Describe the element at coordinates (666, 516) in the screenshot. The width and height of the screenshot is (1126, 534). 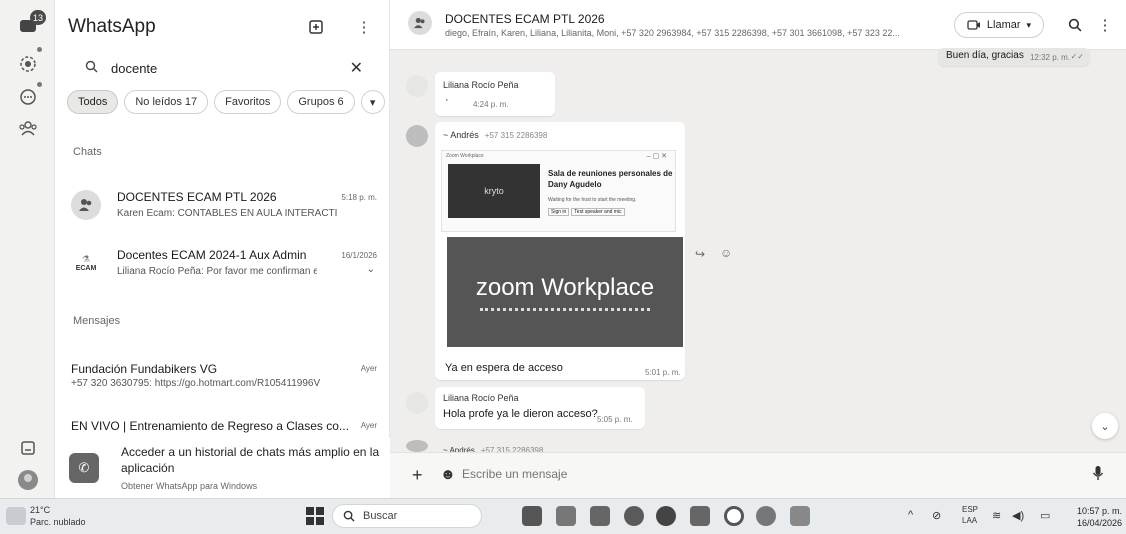
I see `chrome-browser-icon` at that location.